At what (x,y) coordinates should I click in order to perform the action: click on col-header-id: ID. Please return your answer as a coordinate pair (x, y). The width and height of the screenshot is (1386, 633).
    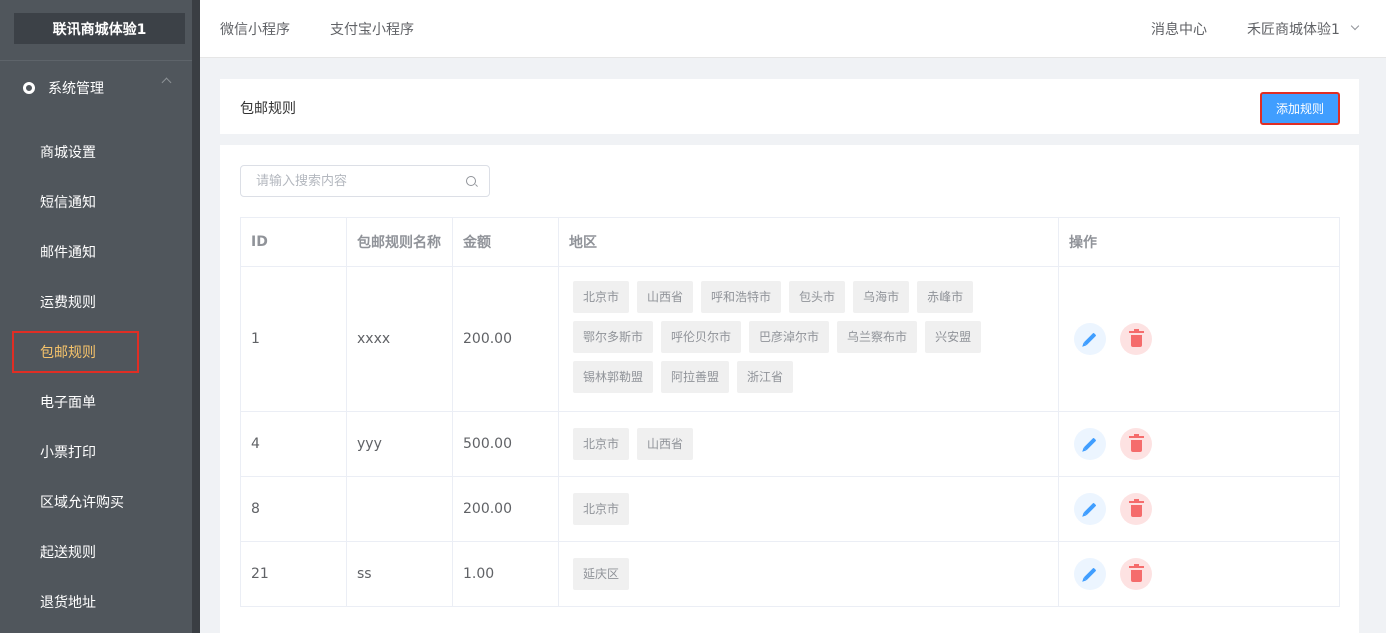
    Looking at the image, I should click on (293, 242).